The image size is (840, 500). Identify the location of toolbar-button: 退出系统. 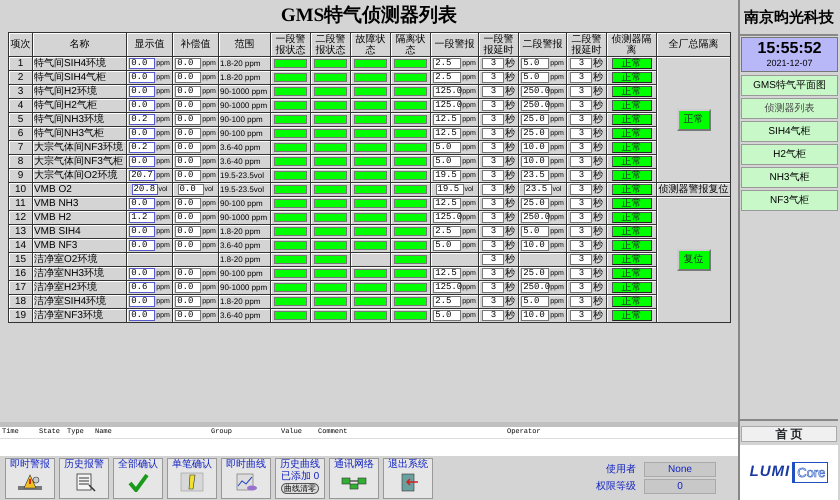
(408, 478).